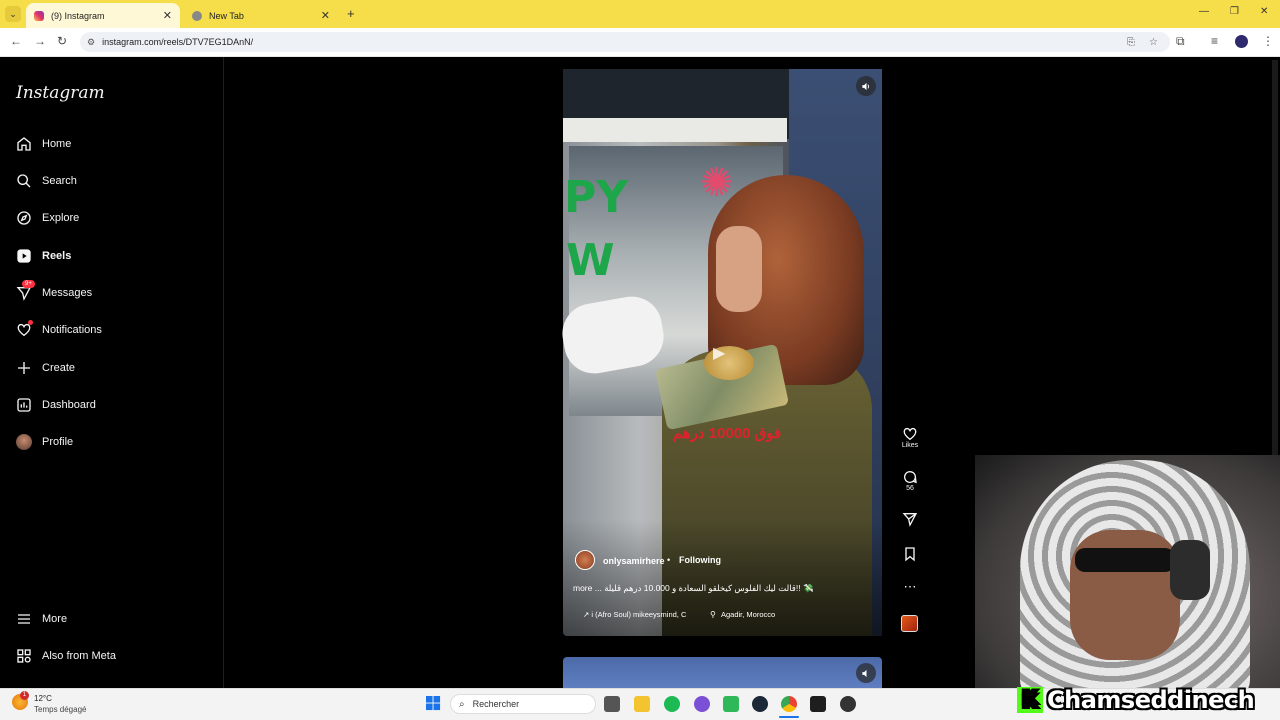  I want to click on weather-temperature: 12°C, so click(43, 698).